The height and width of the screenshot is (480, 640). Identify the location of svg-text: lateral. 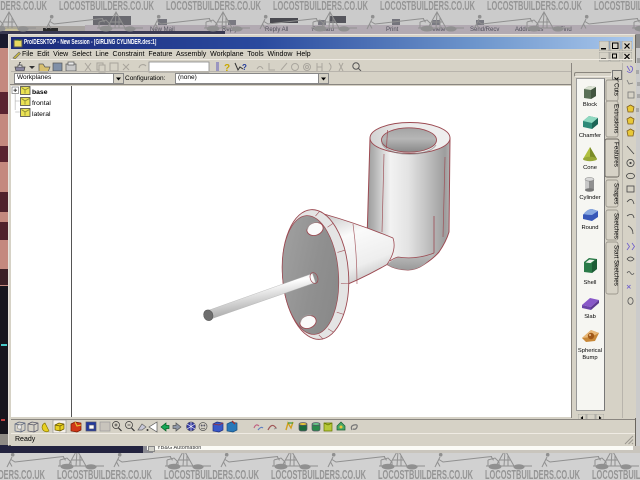
(41, 114).